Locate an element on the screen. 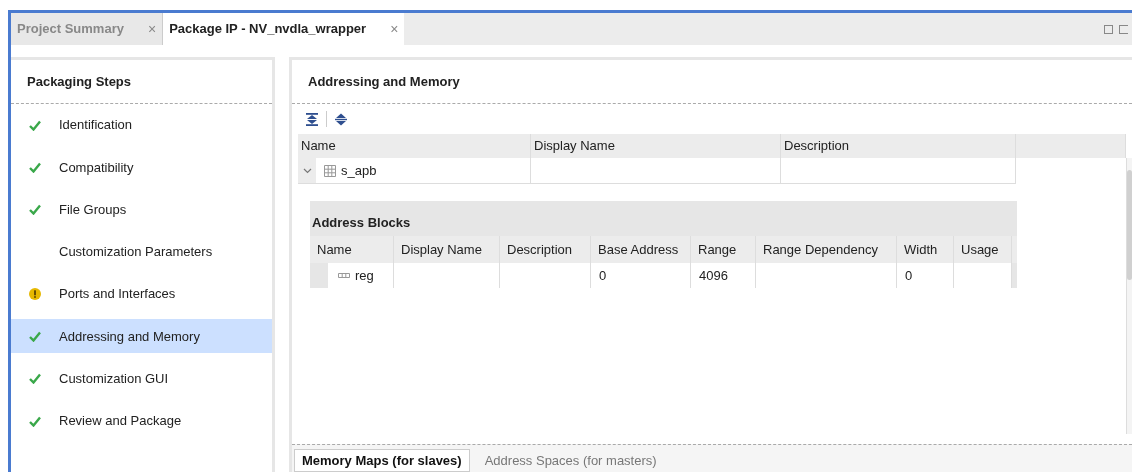 Image resolution: width=1132 pixels, height=472 pixels. panel-title: Addressing and Memory is located at coordinates (712, 82).